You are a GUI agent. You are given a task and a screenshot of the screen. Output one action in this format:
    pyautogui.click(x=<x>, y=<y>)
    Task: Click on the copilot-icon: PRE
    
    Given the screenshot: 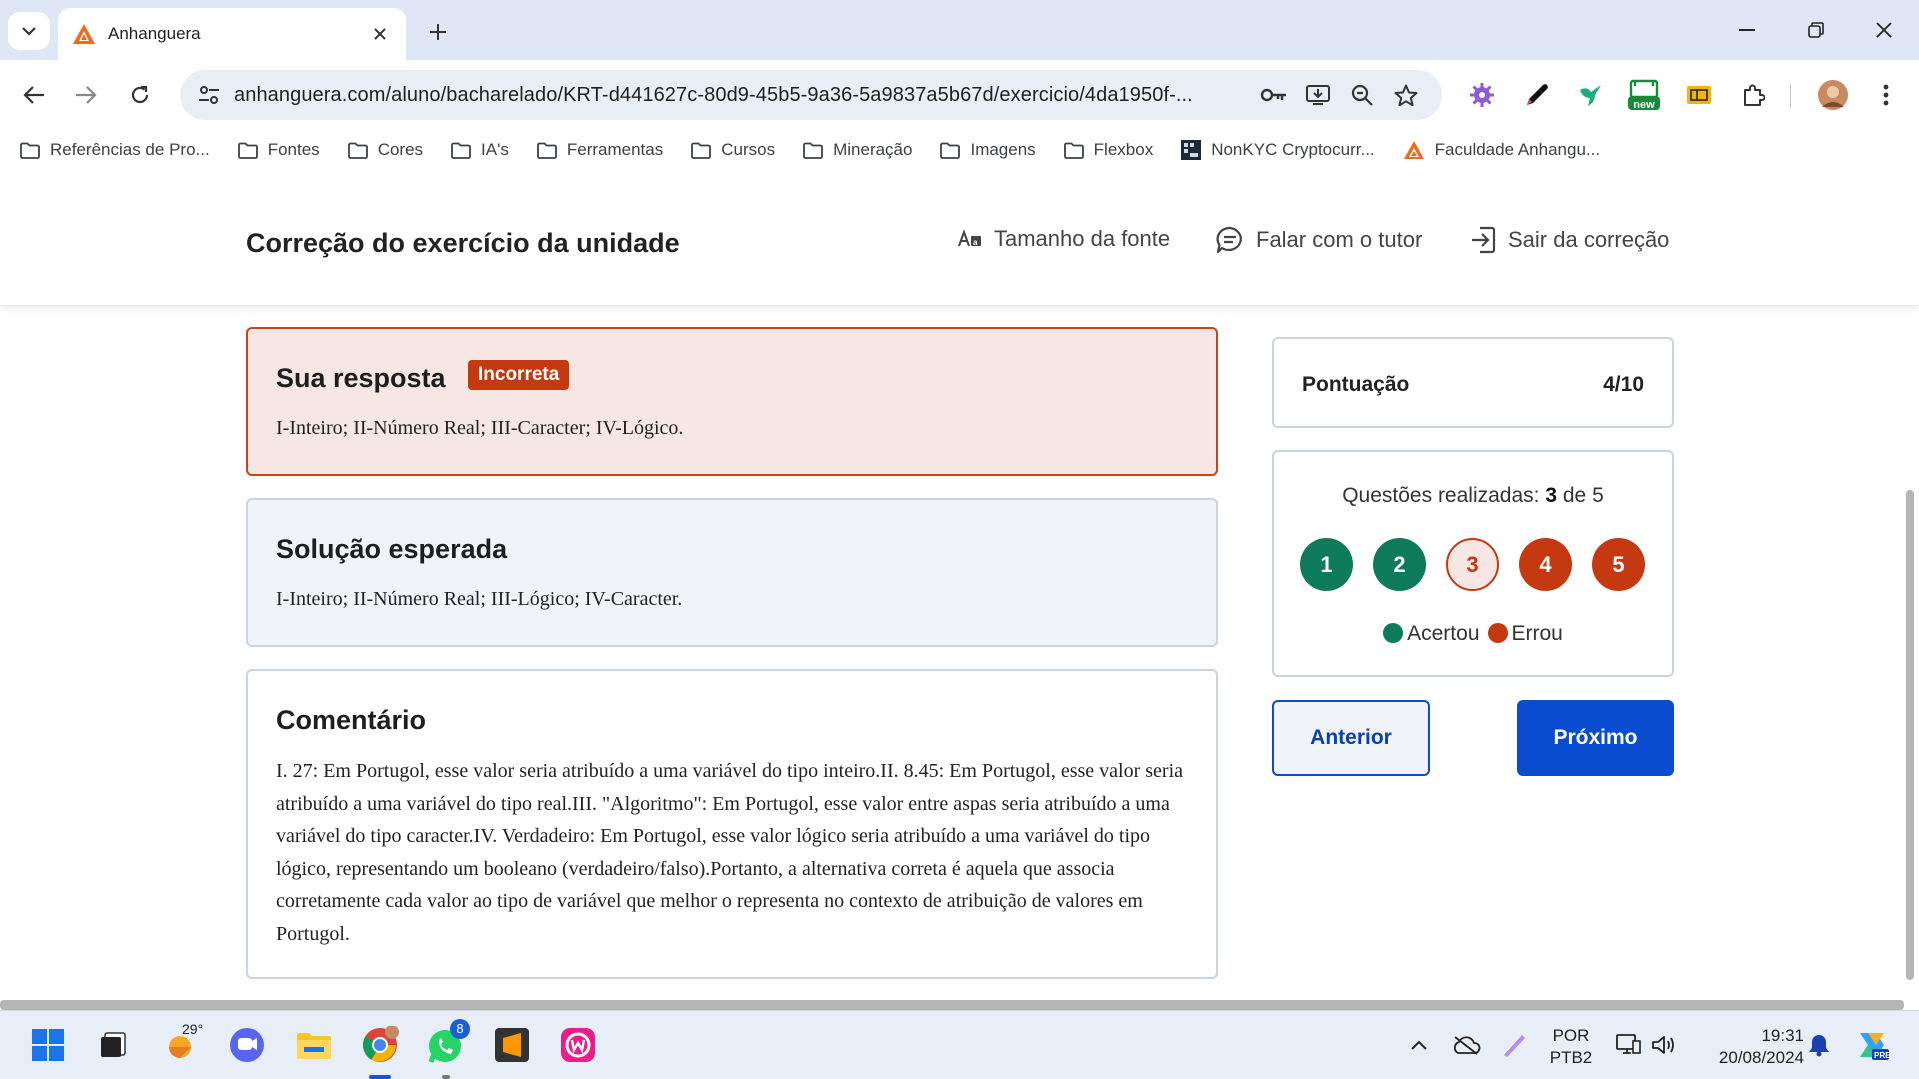 What is the action you would take?
    pyautogui.click(x=1872, y=1045)
    